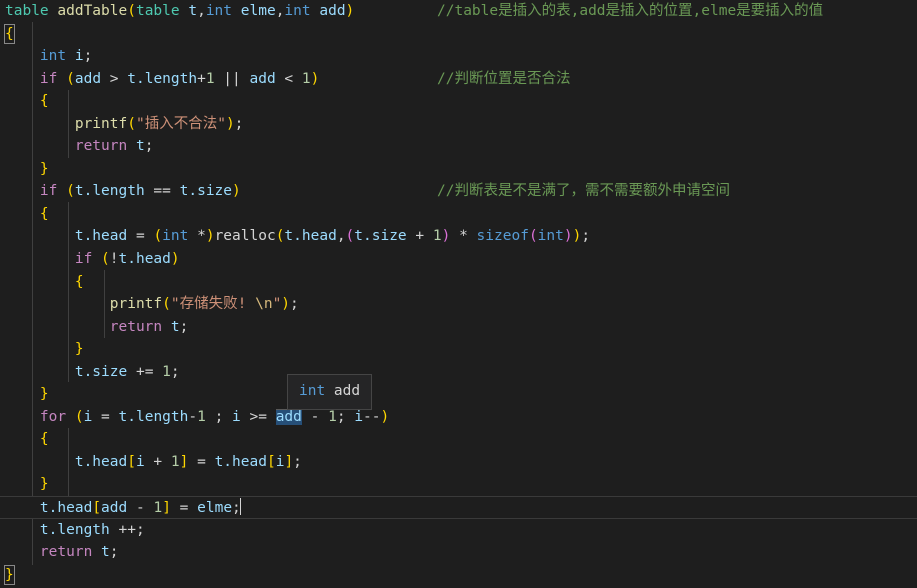  What do you see at coordinates (101, 123) in the screenshot?
I see `token-function-call: printf` at bounding box center [101, 123].